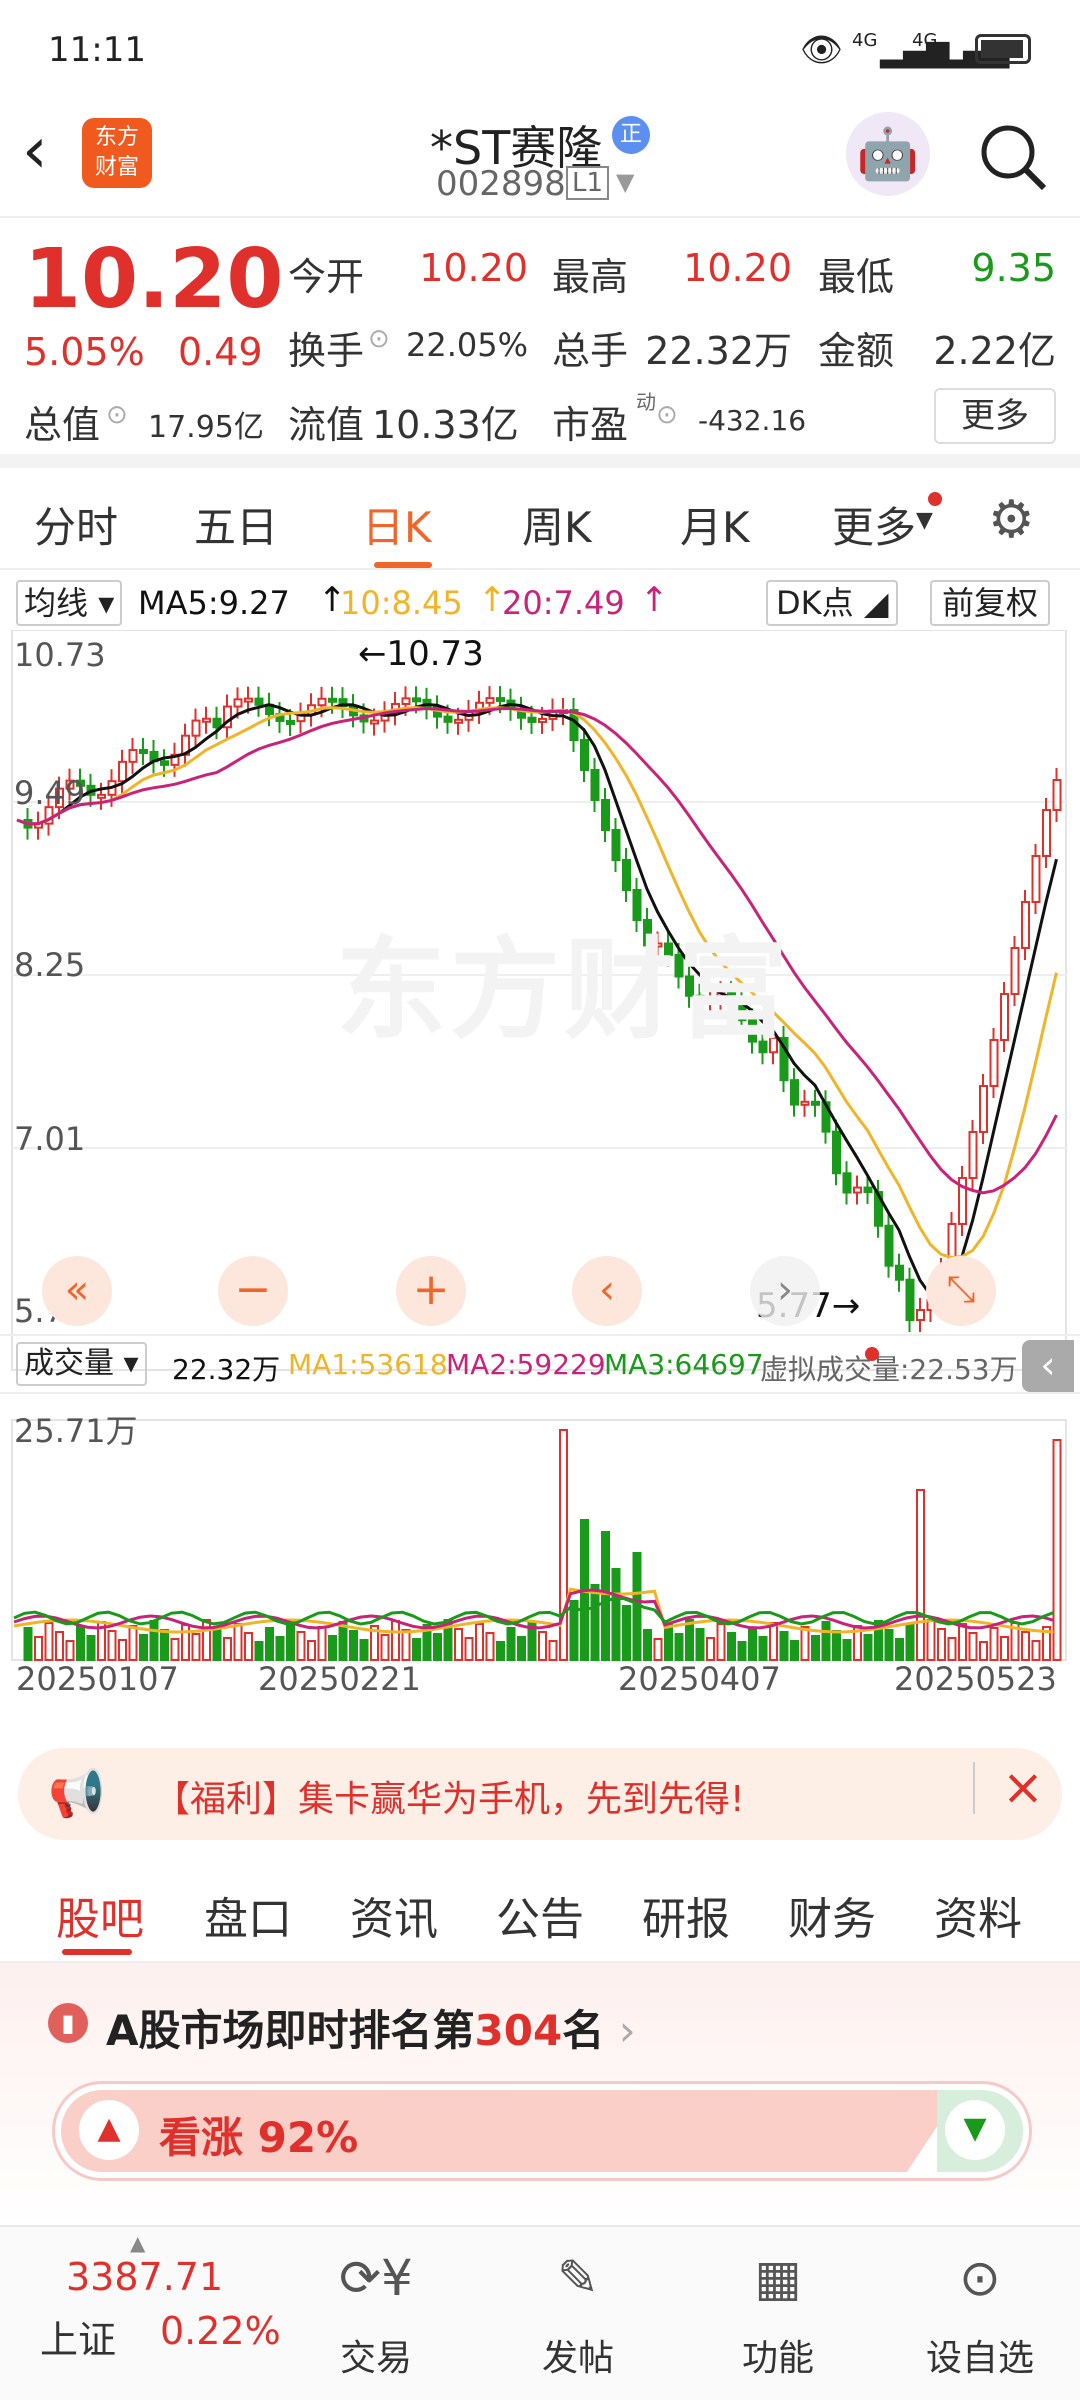 The height and width of the screenshot is (2400, 1080). I want to click on nav-functions: 功能, so click(778, 2355).